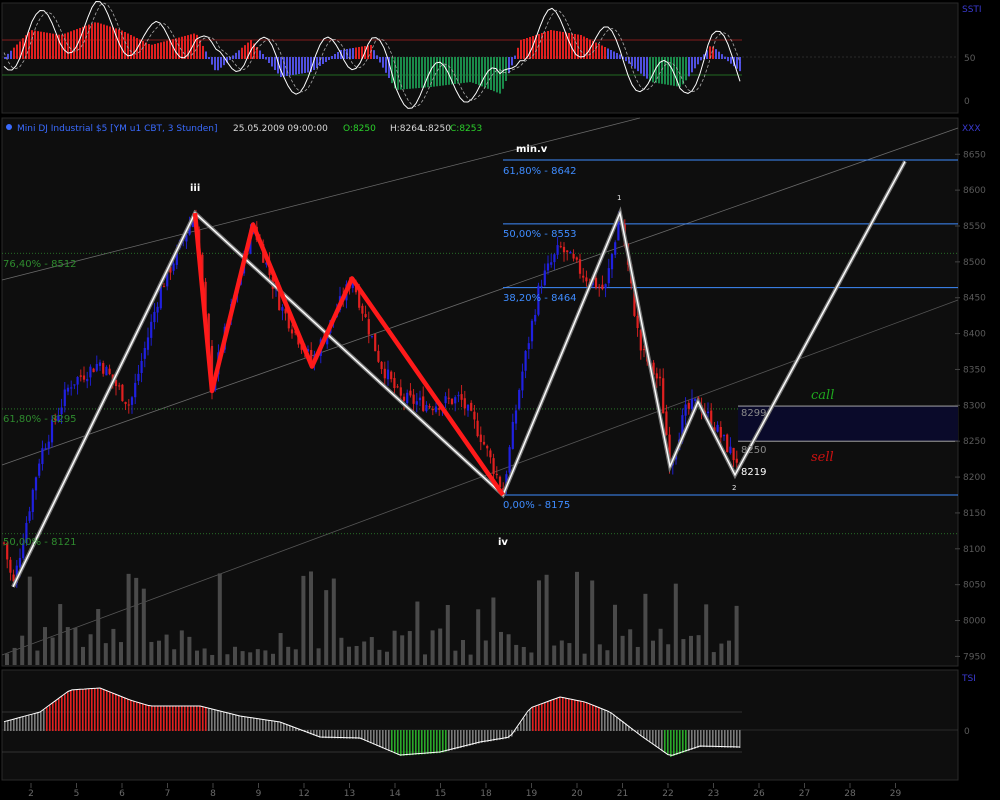 Image resolution: width=1000 pixels, height=800 pixels. Describe the element at coordinates (540, 234) in the screenshot. I see `fib-label-50: 50,00% - 8553` at that location.